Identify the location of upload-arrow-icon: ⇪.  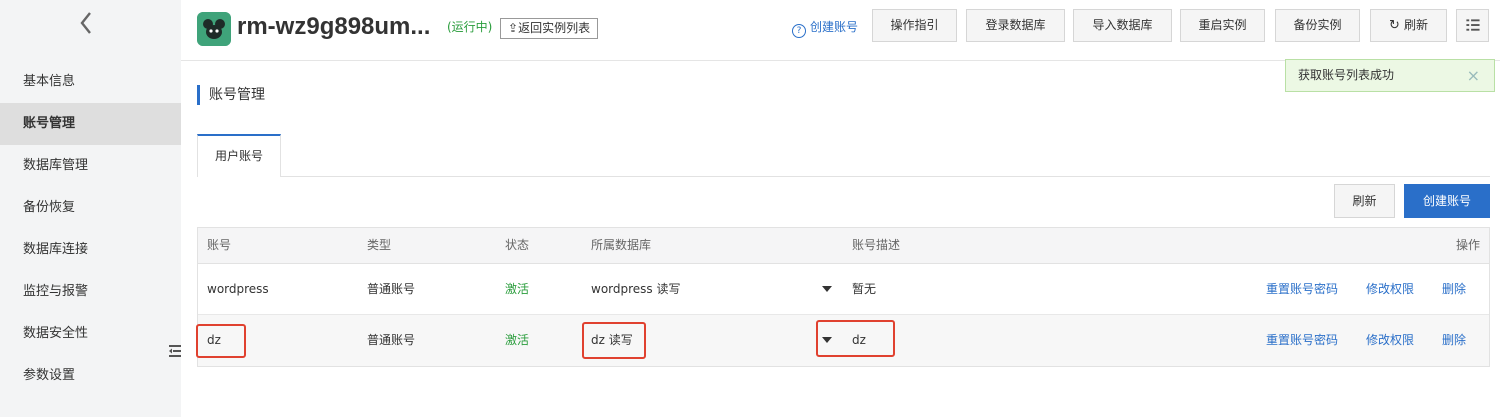
(513, 28).